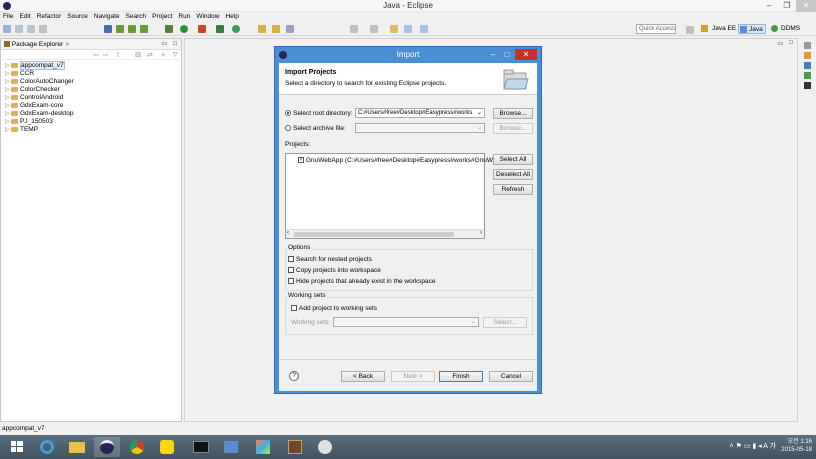 The height and width of the screenshot is (459, 816). Describe the element at coordinates (288, 233) in the screenshot. I see `scroll-left-icon: ‹` at that location.